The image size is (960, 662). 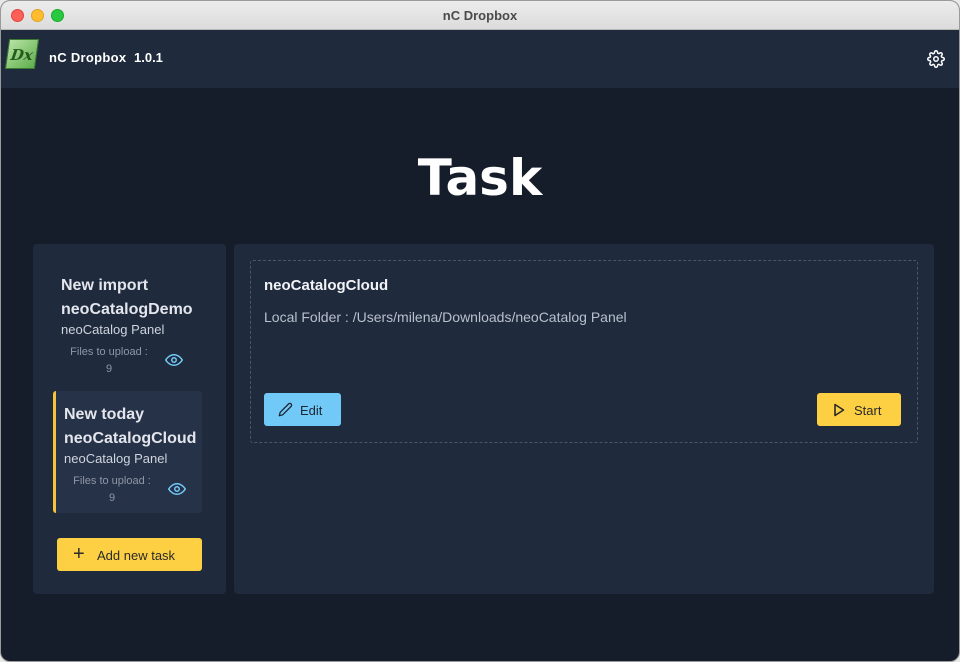 What do you see at coordinates (326, 285) in the screenshot?
I see `task-detail-name: neoCatalogCloud` at bounding box center [326, 285].